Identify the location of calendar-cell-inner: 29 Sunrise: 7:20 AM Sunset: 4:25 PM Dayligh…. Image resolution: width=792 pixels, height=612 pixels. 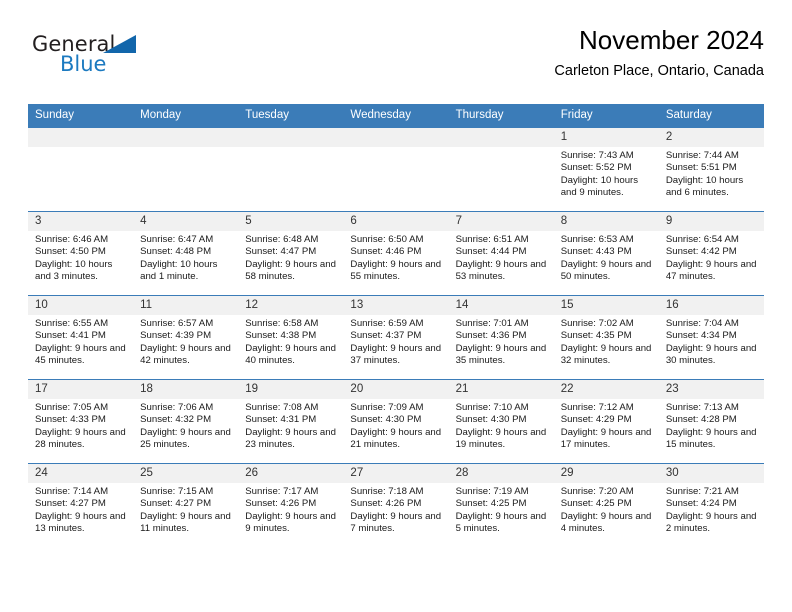
(606, 505).